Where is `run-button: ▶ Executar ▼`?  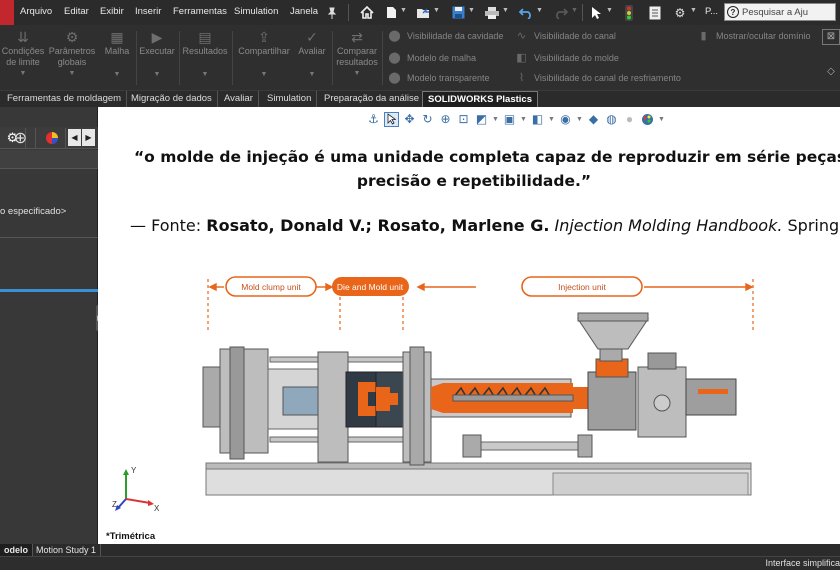
run-button: ▶ Executar ▼ is located at coordinates (157, 54).